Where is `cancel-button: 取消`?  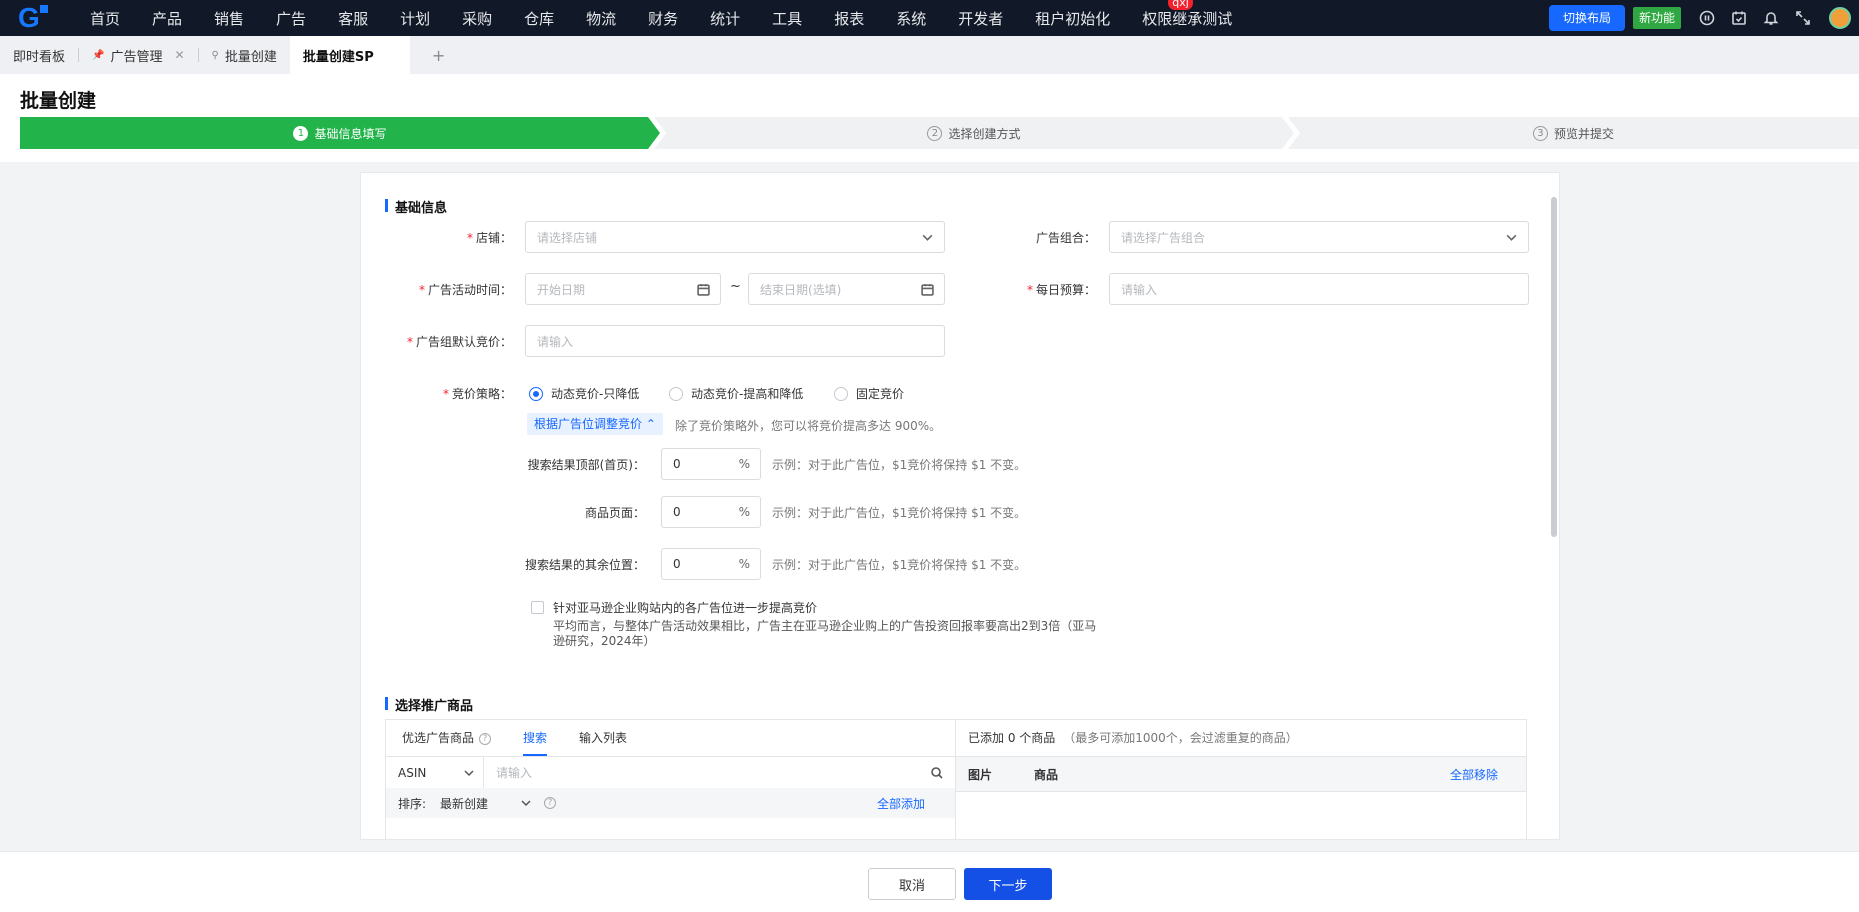
cancel-button: 取消 is located at coordinates (912, 884).